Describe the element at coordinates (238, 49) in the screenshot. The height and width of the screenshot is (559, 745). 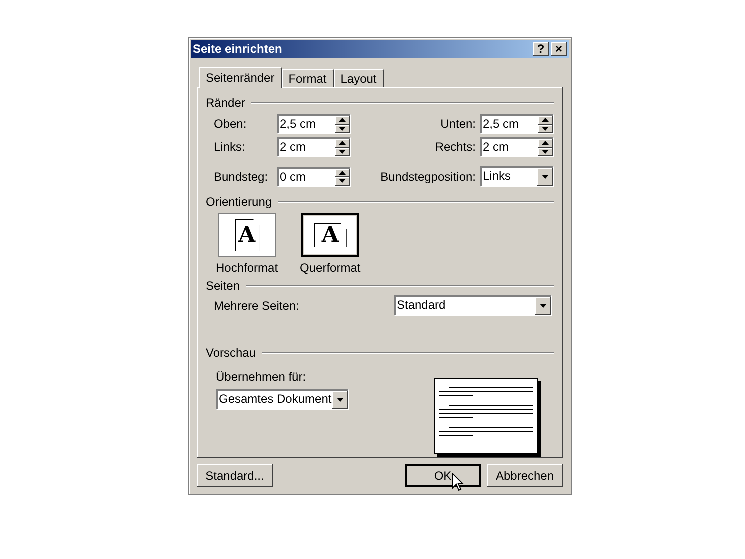
I see `window-title: Seite einrichten` at that location.